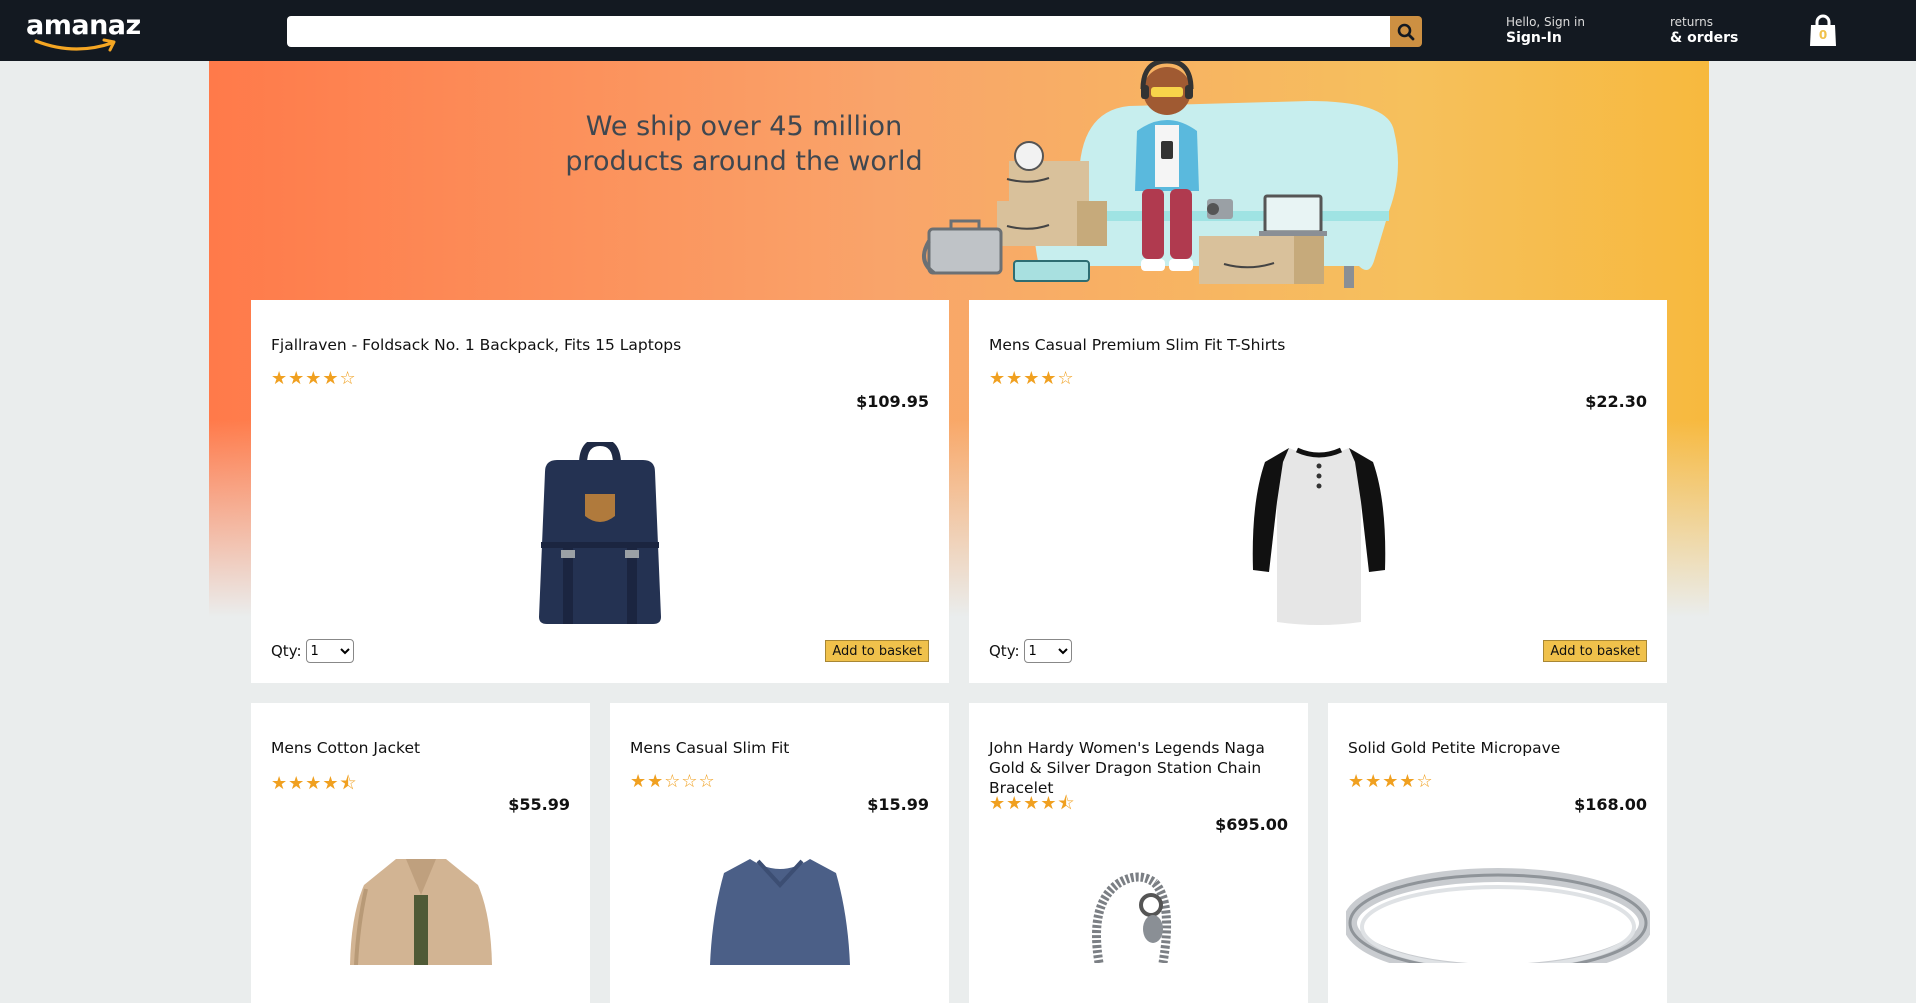  Describe the element at coordinates (838, 31) in the screenshot. I see `search-input` at that location.